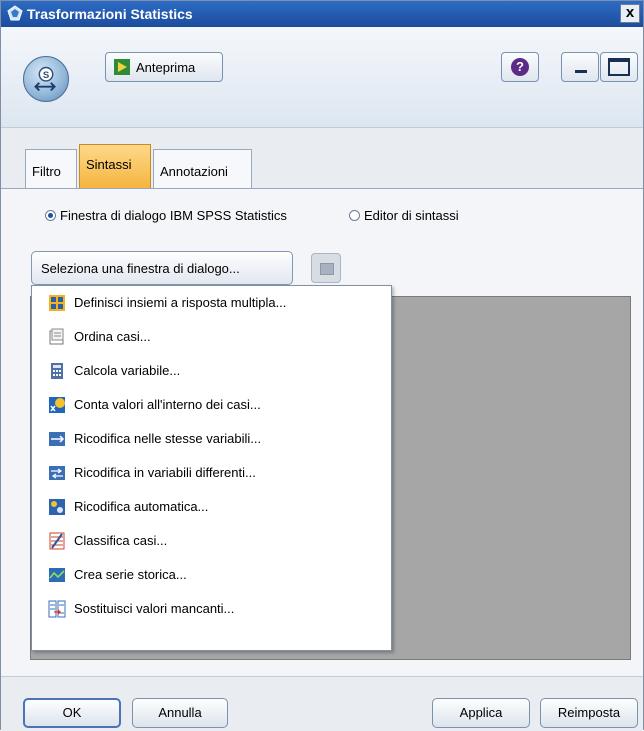 This screenshot has width=644, height=731. What do you see at coordinates (15, 13) in the screenshot?
I see `statistics-transform-icon` at bounding box center [15, 13].